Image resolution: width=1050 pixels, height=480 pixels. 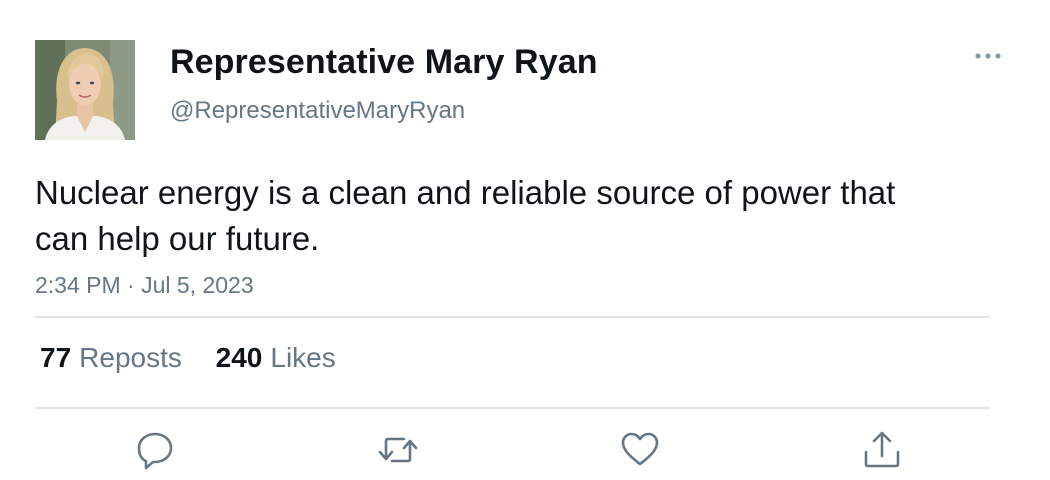 I want to click on reposts-label: Reposts, so click(x=130, y=357).